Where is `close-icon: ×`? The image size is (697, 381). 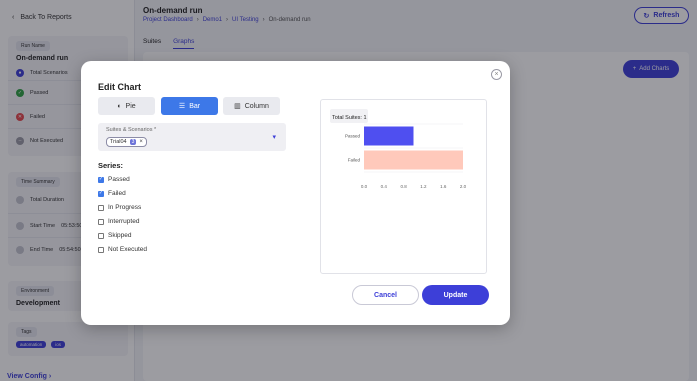
close-icon: × is located at coordinates (496, 74).